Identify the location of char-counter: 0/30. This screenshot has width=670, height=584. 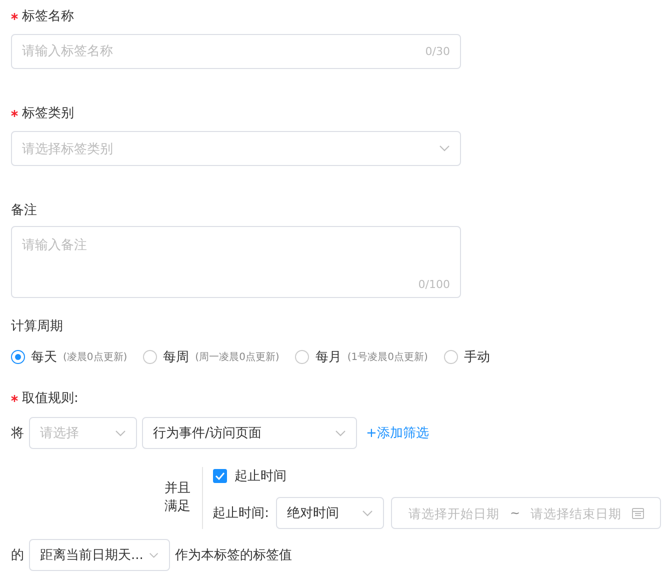
(437, 51).